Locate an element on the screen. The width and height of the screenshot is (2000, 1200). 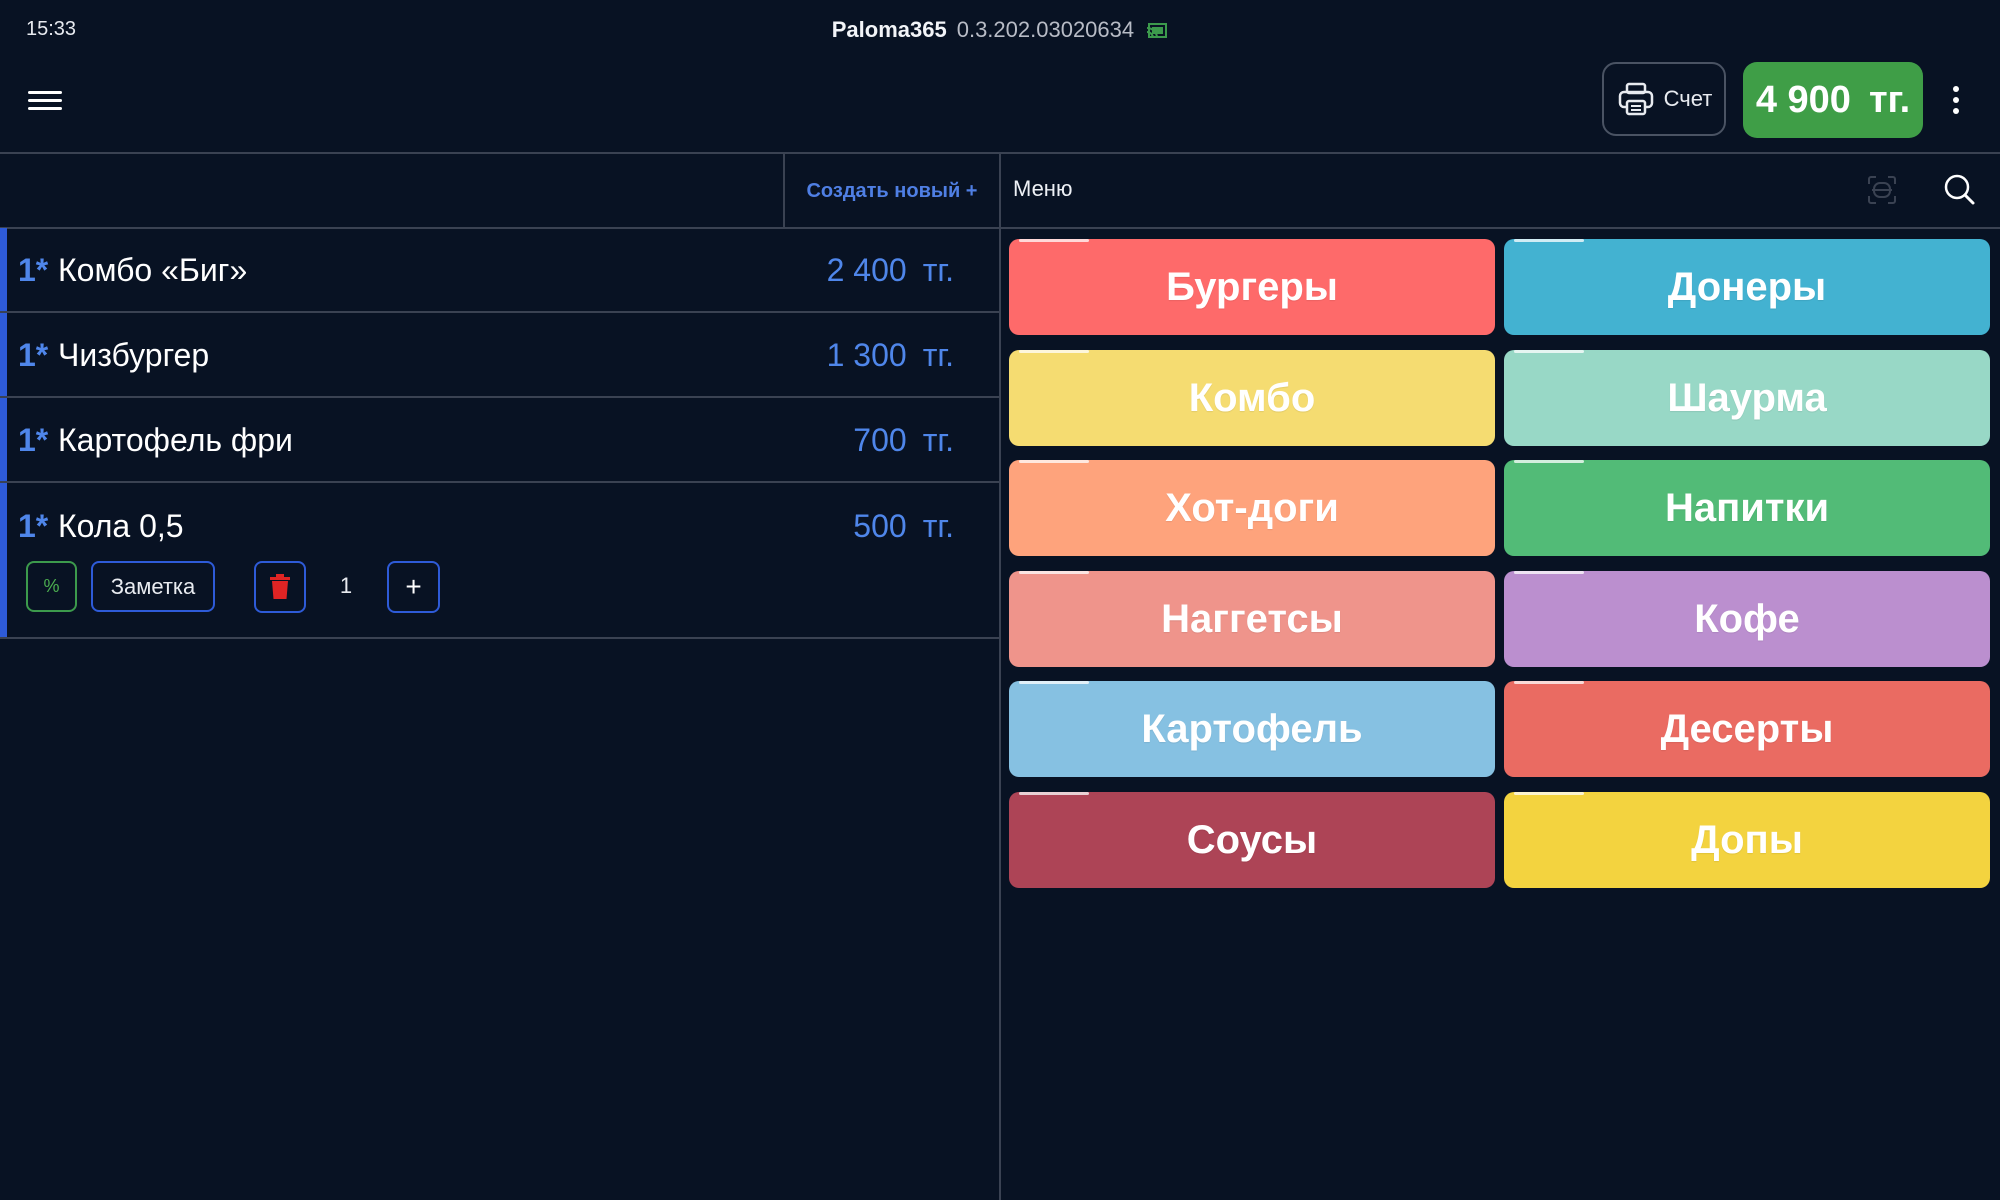
category-button: Шаурма is located at coordinates (1747, 398).